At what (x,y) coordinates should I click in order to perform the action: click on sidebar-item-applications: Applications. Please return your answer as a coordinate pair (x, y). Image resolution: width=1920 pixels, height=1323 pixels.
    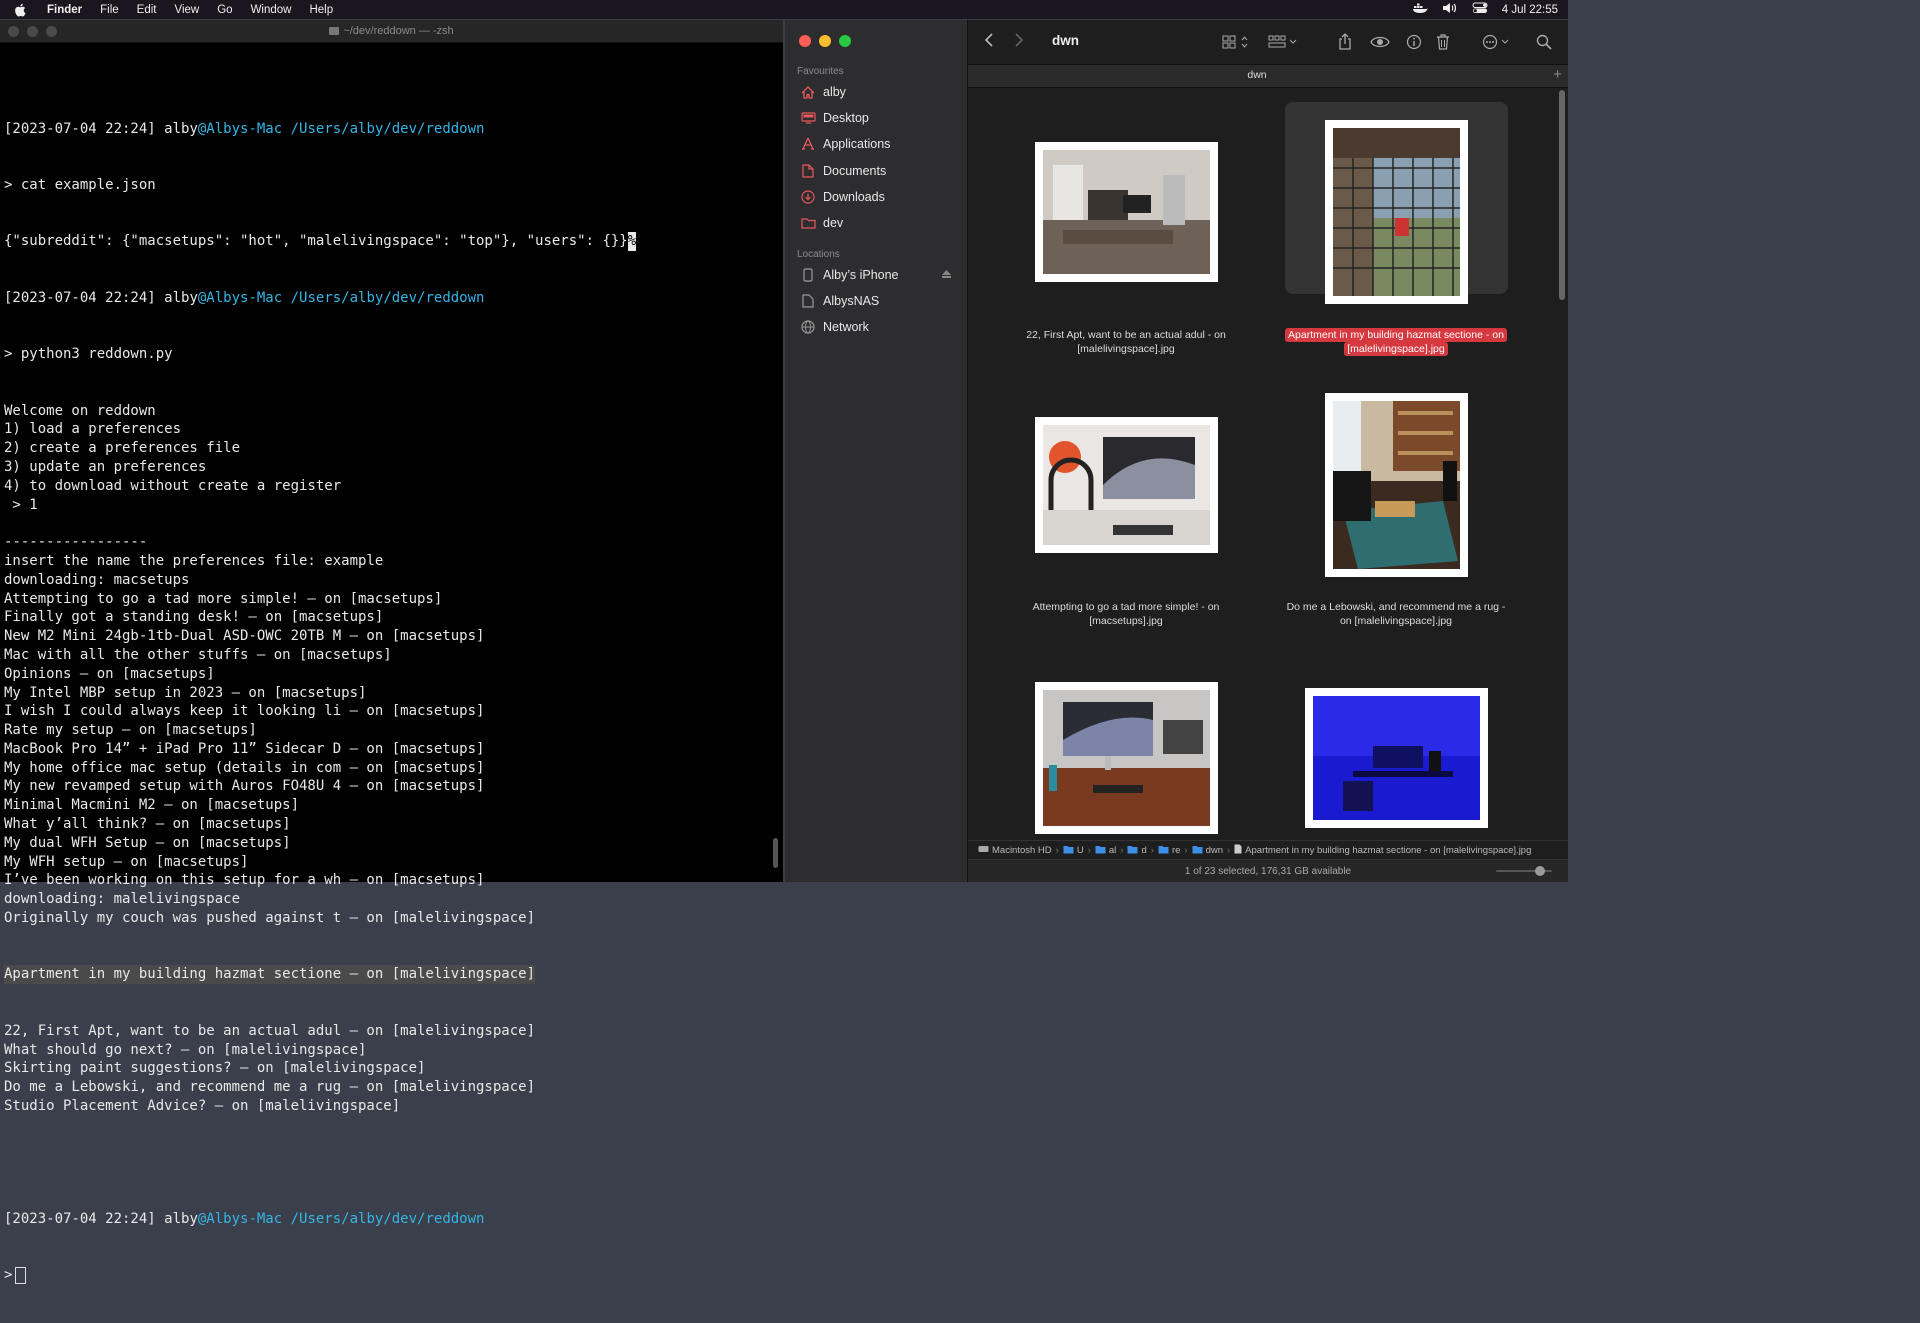
    Looking at the image, I should click on (844, 144).